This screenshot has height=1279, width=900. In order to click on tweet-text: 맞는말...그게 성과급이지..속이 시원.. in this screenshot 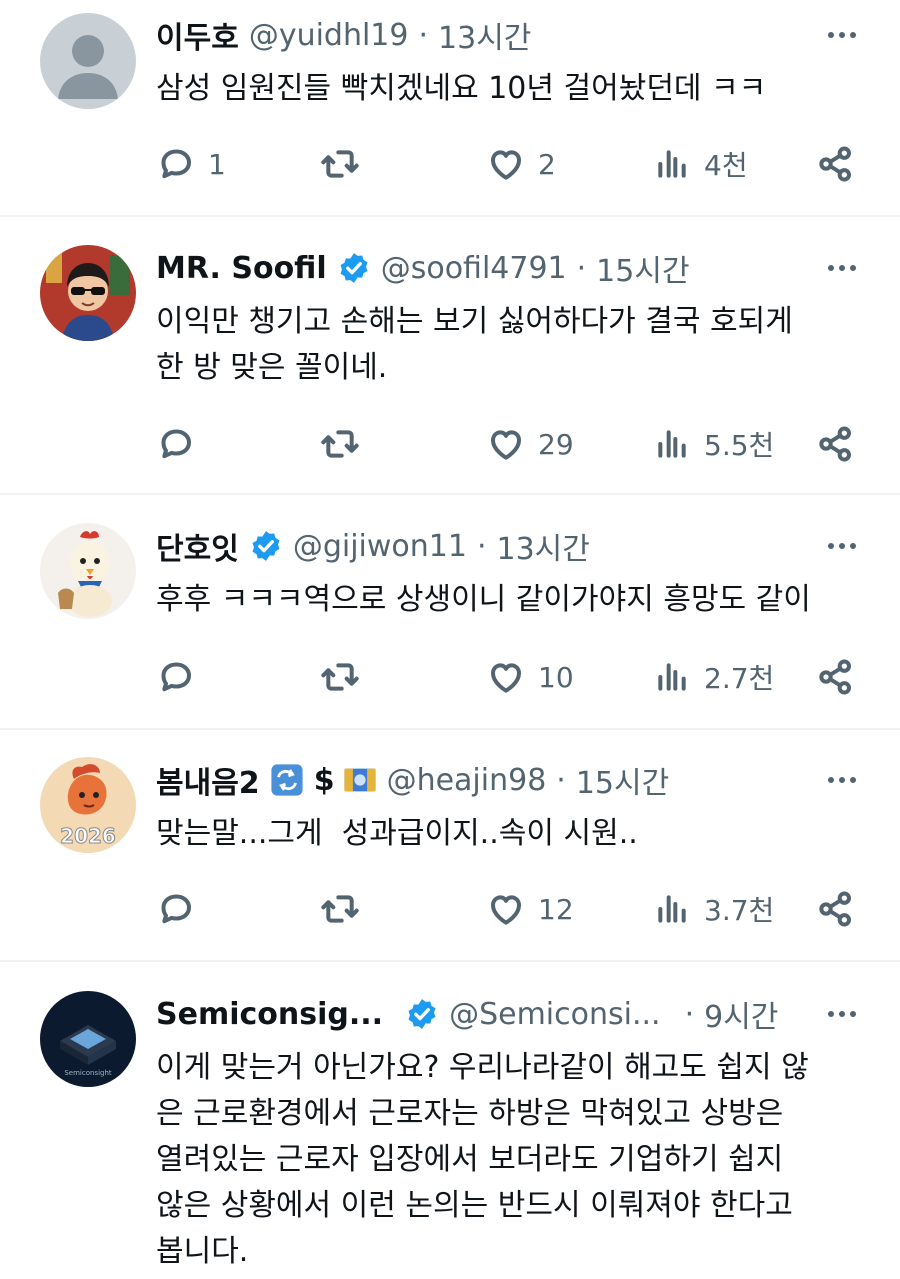, I will do `click(397, 833)`.